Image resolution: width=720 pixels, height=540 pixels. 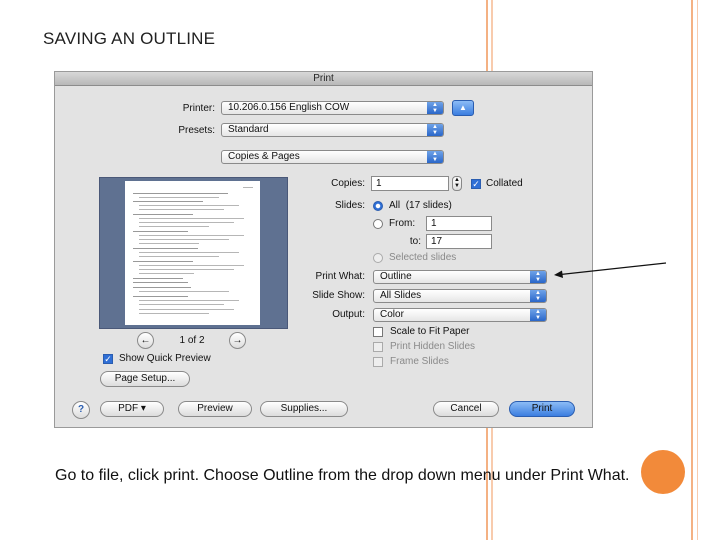 What do you see at coordinates (401, 295) in the screenshot?
I see `slide-show-value: All Slides` at bounding box center [401, 295].